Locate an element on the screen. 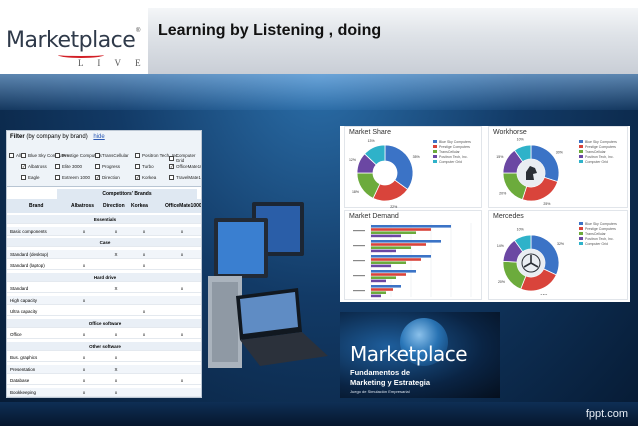  filter-all-checkbox: All is located at coordinates (15, 155).